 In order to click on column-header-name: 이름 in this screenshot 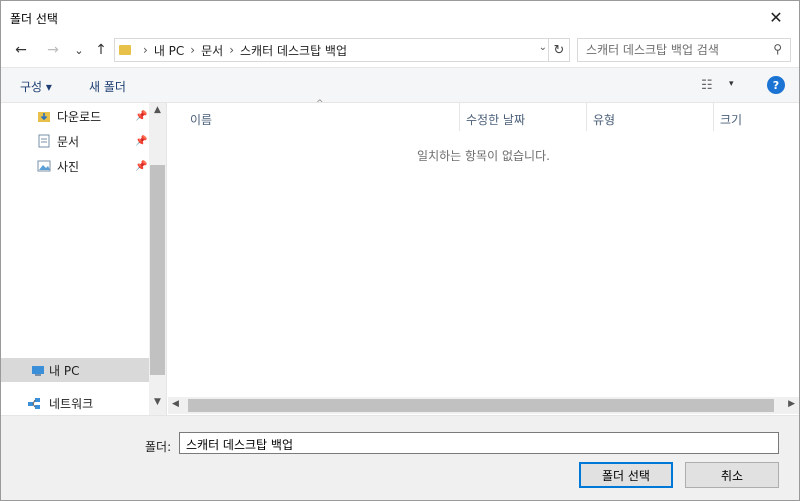, I will do `click(201, 119)`.